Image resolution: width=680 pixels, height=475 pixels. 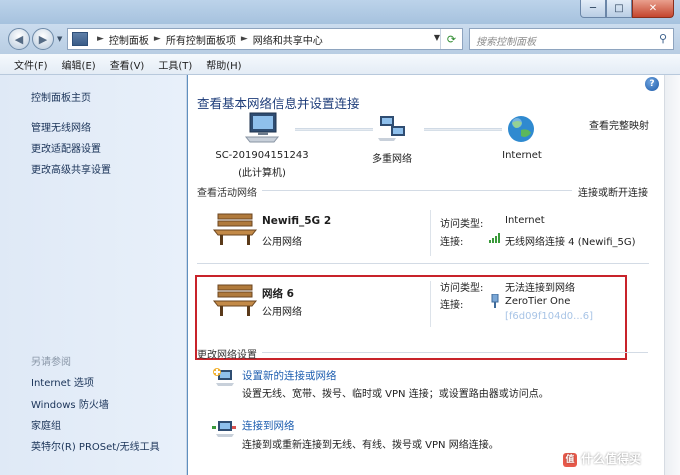 What do you see at coordinates (95, 445) in the screenshot?
I see `sidebar-item-intel-proset: 英特尔(R) PROSet/无线工具` at bounding box center [95, 445].